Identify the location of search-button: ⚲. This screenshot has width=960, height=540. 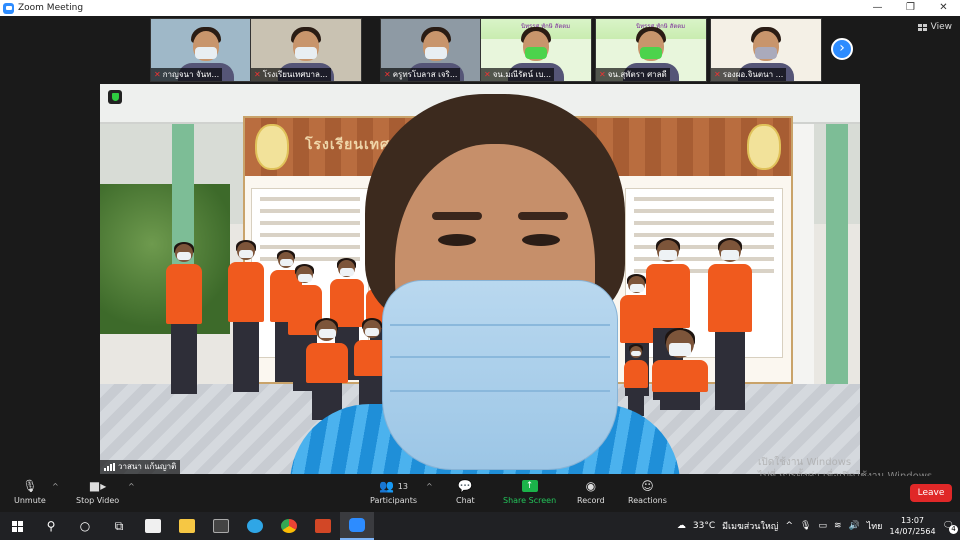
(51, 526).